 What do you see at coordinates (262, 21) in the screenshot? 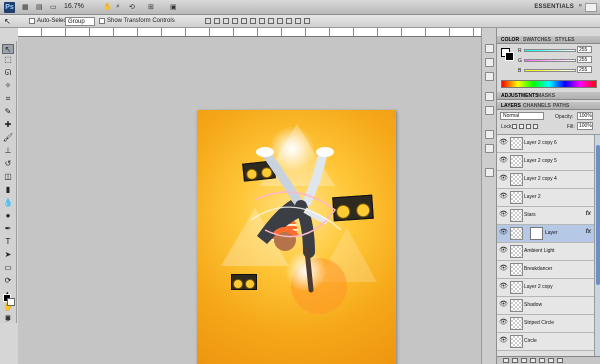
I see `distribute-top-icon` at bounding box center [262, 21].